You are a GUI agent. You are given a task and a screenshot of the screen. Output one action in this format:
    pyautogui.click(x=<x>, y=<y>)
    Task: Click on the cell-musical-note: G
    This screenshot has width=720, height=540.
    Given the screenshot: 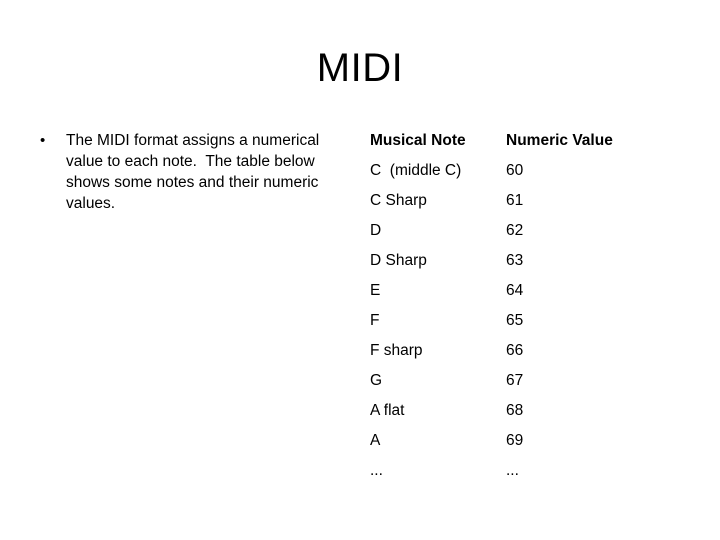 What is the action you would take?
    pyautogui.click(x=376, y=380)
    